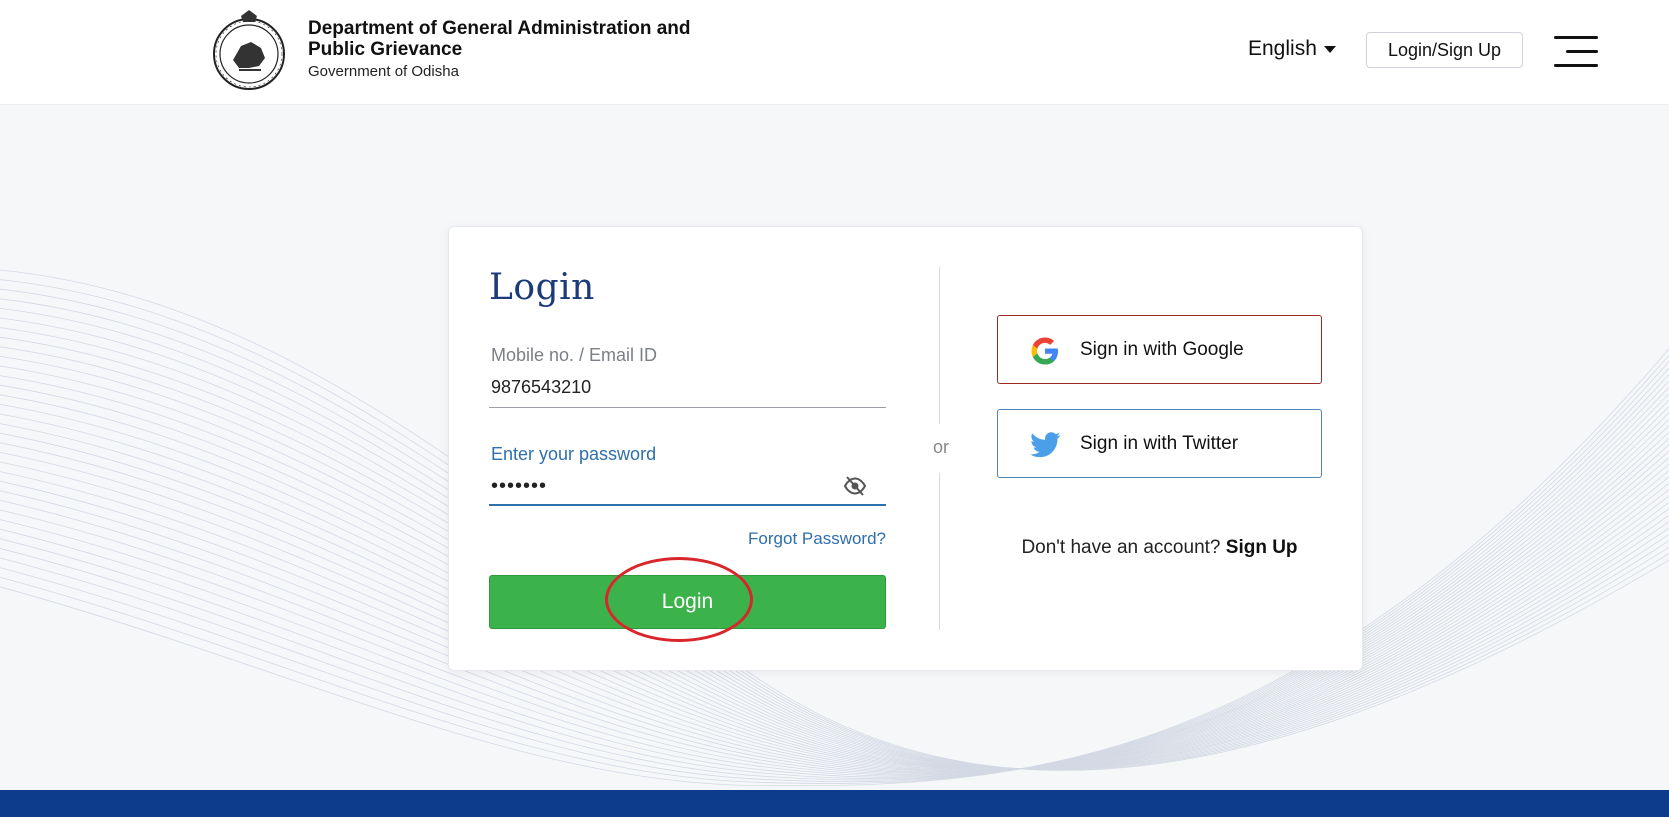  Describe the element at coordinates (574, 355) in the screenshot. I see `mobile-email-label: Mobile no. / Email ID` at that location.